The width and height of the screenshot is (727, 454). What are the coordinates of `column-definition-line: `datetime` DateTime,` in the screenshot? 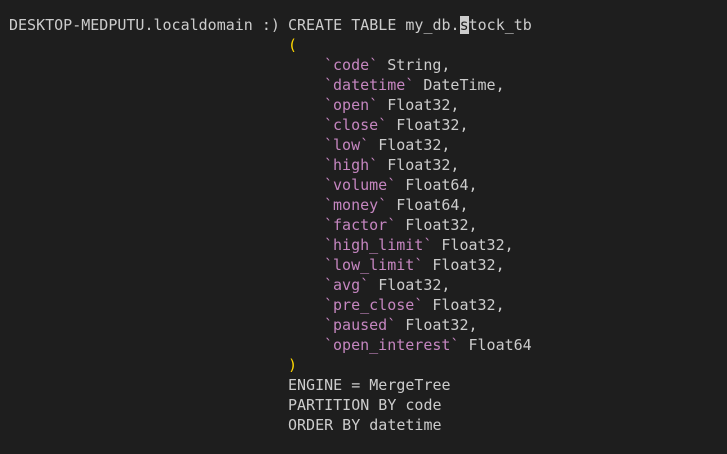 It's located at (414, 85).